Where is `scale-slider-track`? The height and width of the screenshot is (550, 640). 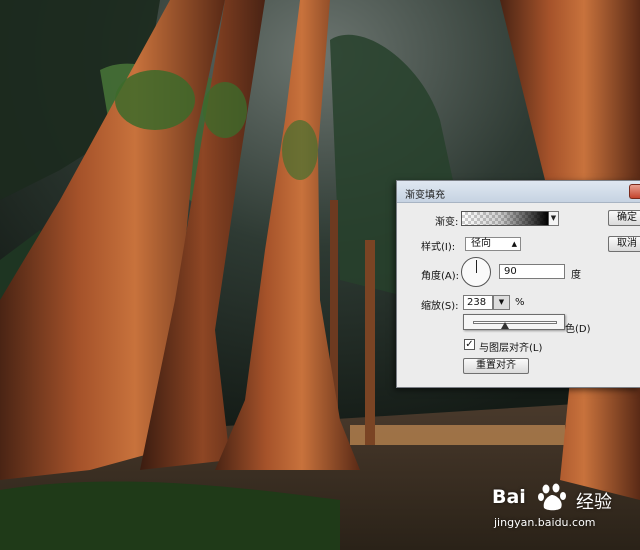
scale-slider-track is located at coordinates (515, 322).